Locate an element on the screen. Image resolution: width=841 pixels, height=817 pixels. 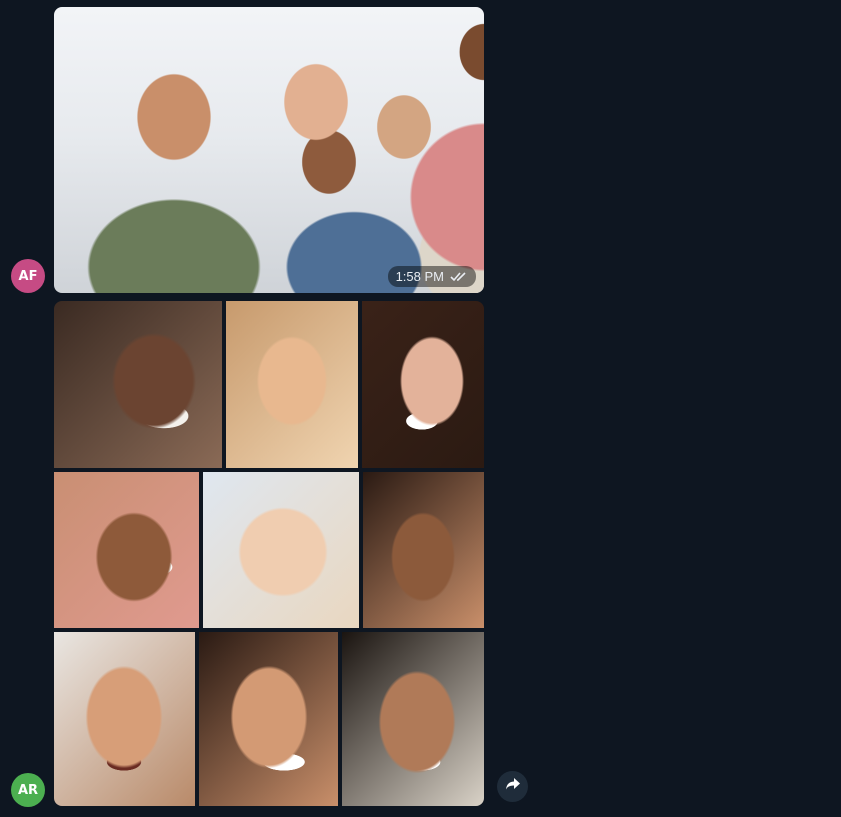
forward-button is located at coordinates (512, 786).